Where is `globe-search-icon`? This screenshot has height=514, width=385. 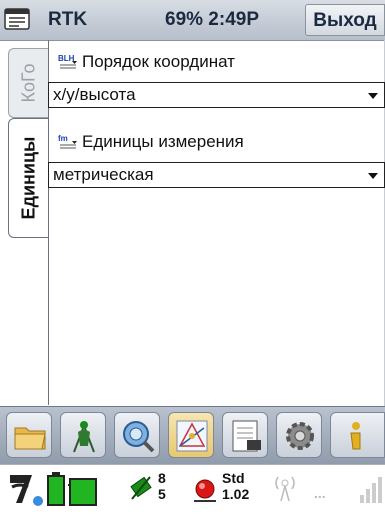 globe-search-icon is located at coordinates (139, 437).